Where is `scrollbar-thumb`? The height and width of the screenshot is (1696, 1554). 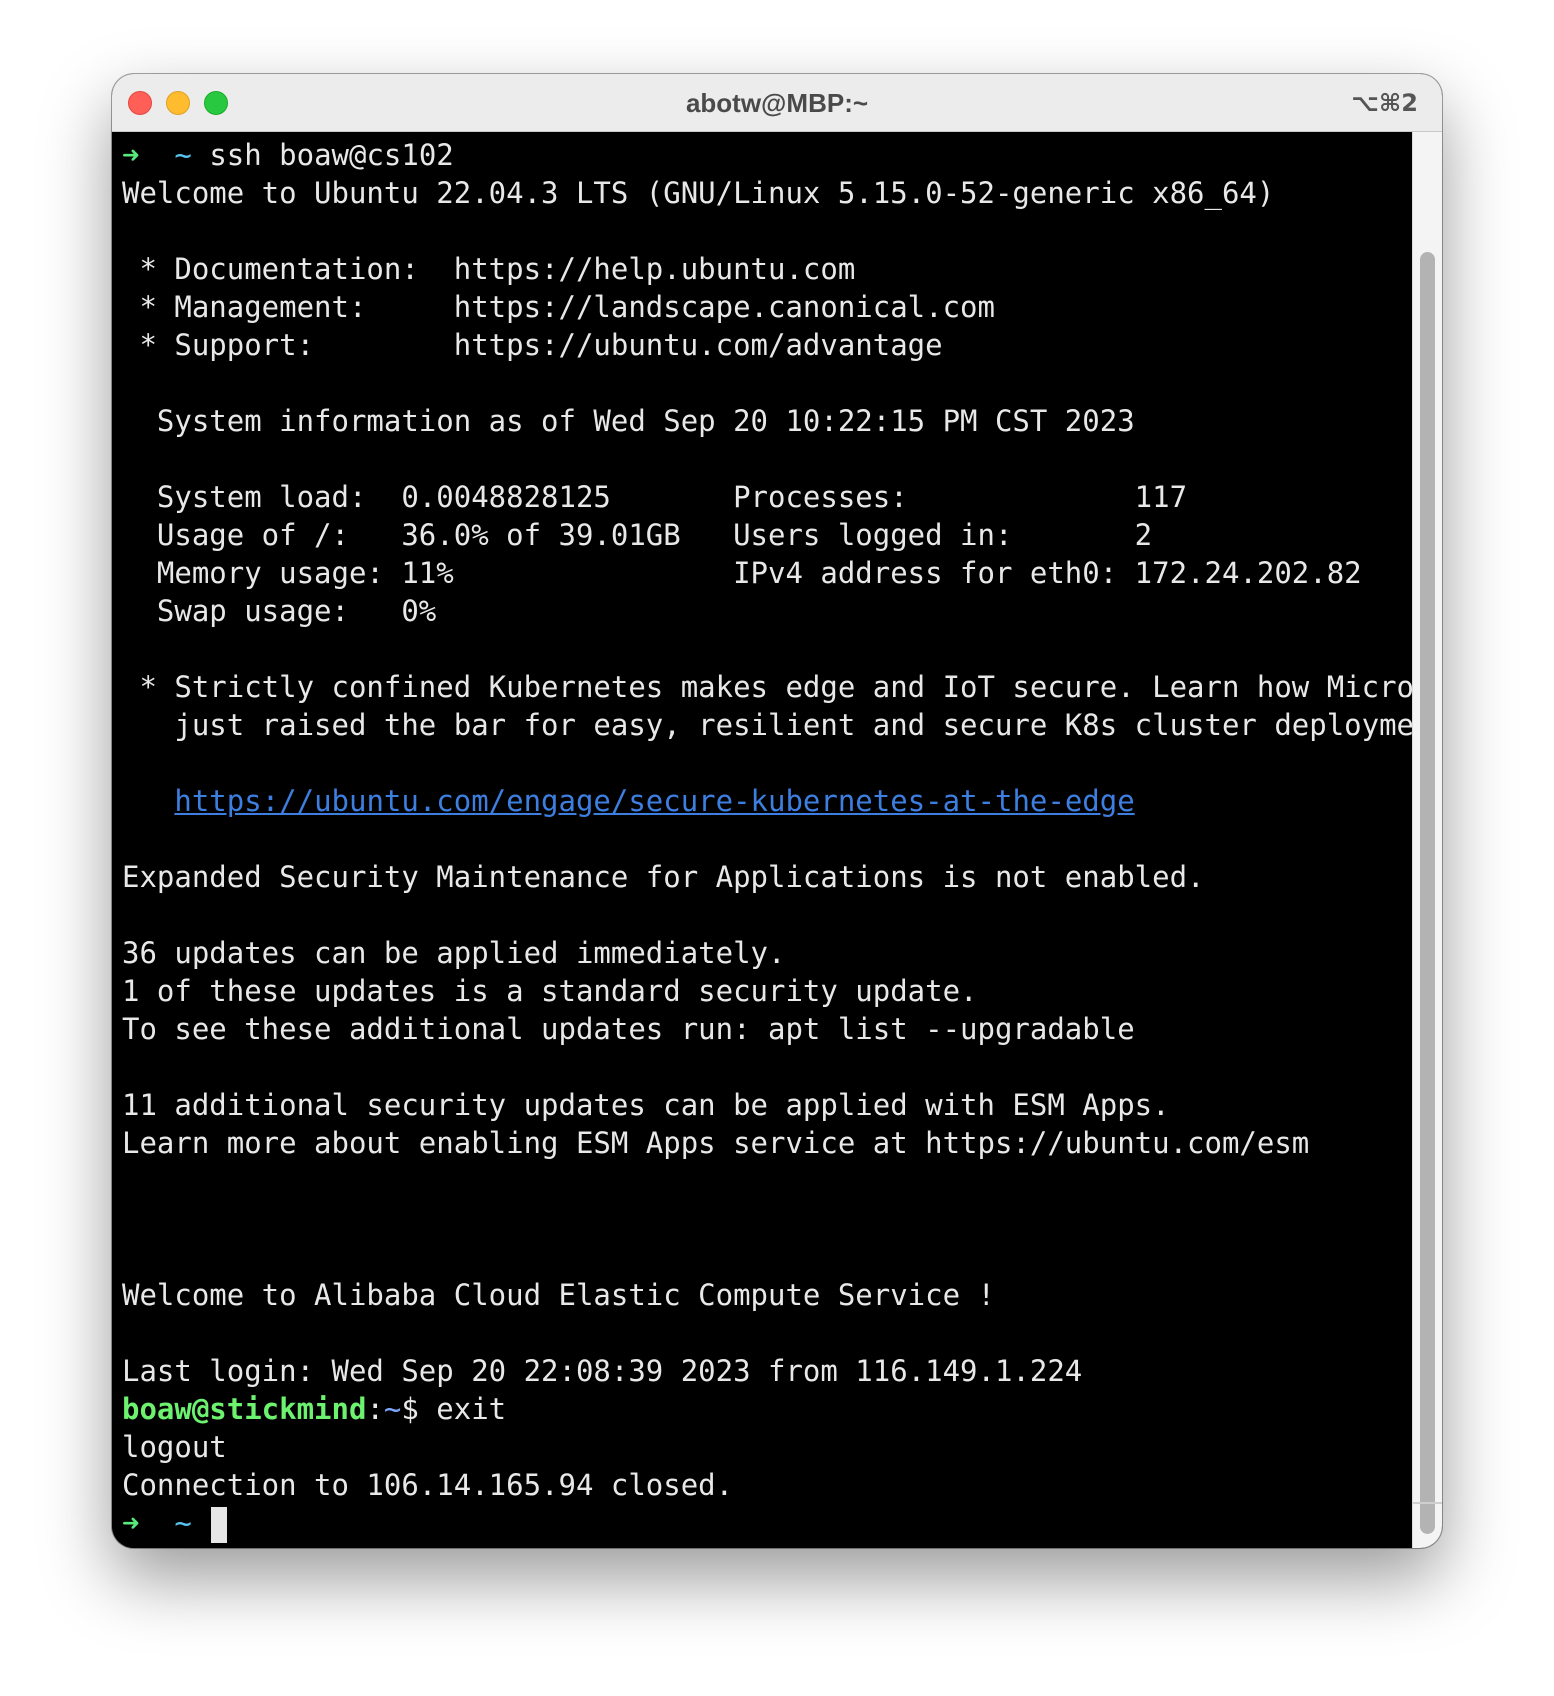
scrollbar-thumb is located at coordinates (1427, 893).